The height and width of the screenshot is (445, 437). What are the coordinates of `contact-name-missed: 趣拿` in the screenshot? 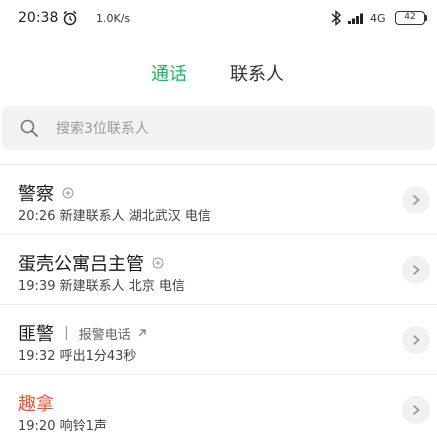 It's located at (36, 404).